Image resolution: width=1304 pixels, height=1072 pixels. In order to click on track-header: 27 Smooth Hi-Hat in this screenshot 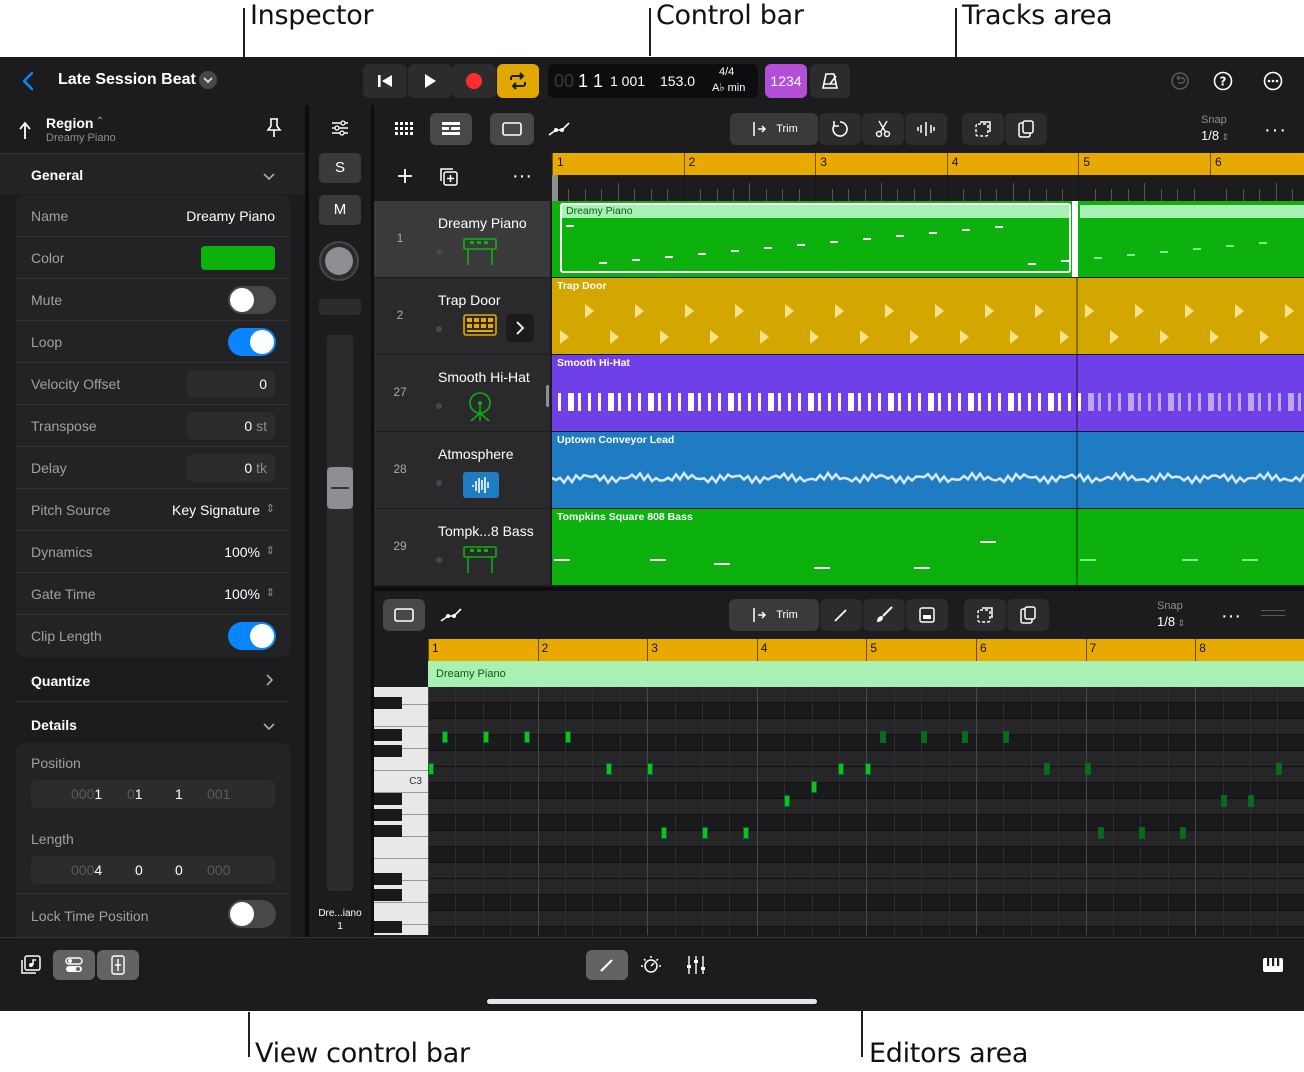, I will do `click(462, 393)`.